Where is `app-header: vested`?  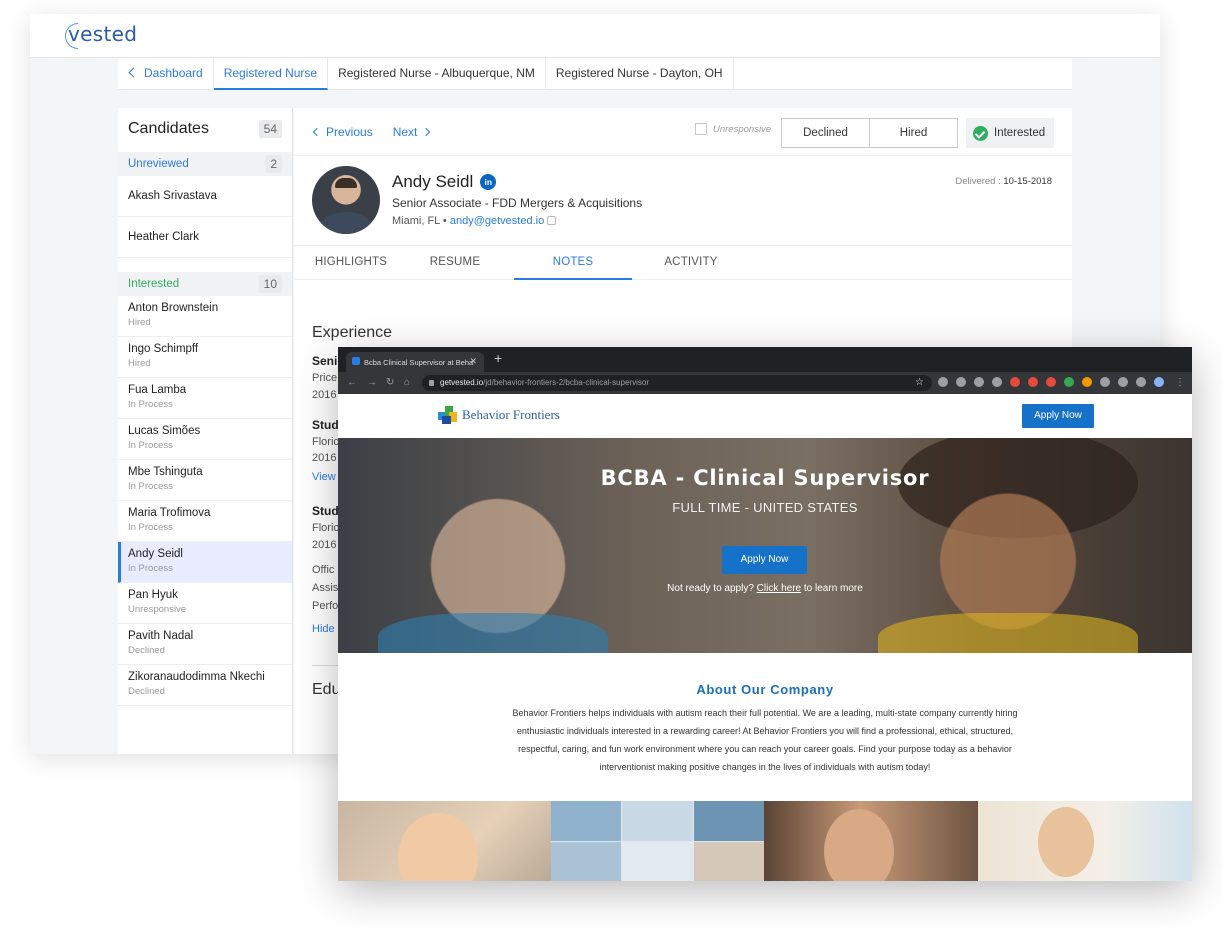
app-header: vested is located at coordinates (595, 36).